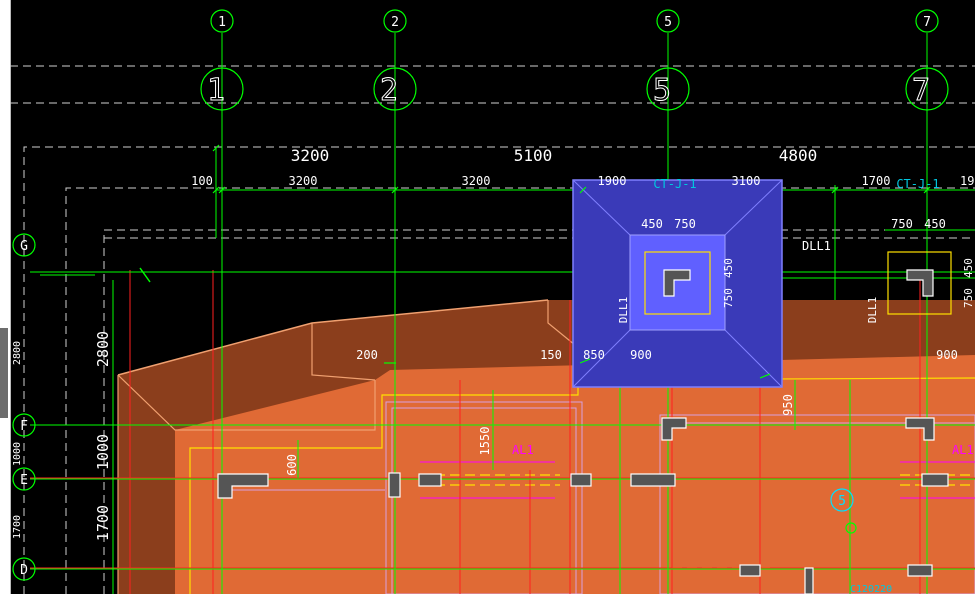 The image size is (975, 594). I want to click on misc-850: 850, so click(594, 355).